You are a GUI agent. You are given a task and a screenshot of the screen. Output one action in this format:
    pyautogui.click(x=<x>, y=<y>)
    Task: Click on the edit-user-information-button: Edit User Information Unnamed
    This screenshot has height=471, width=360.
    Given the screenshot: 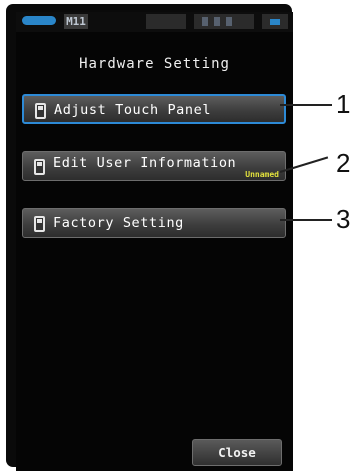 What is the action you would take?
    pyautogui.click(x=154, y=166)
    